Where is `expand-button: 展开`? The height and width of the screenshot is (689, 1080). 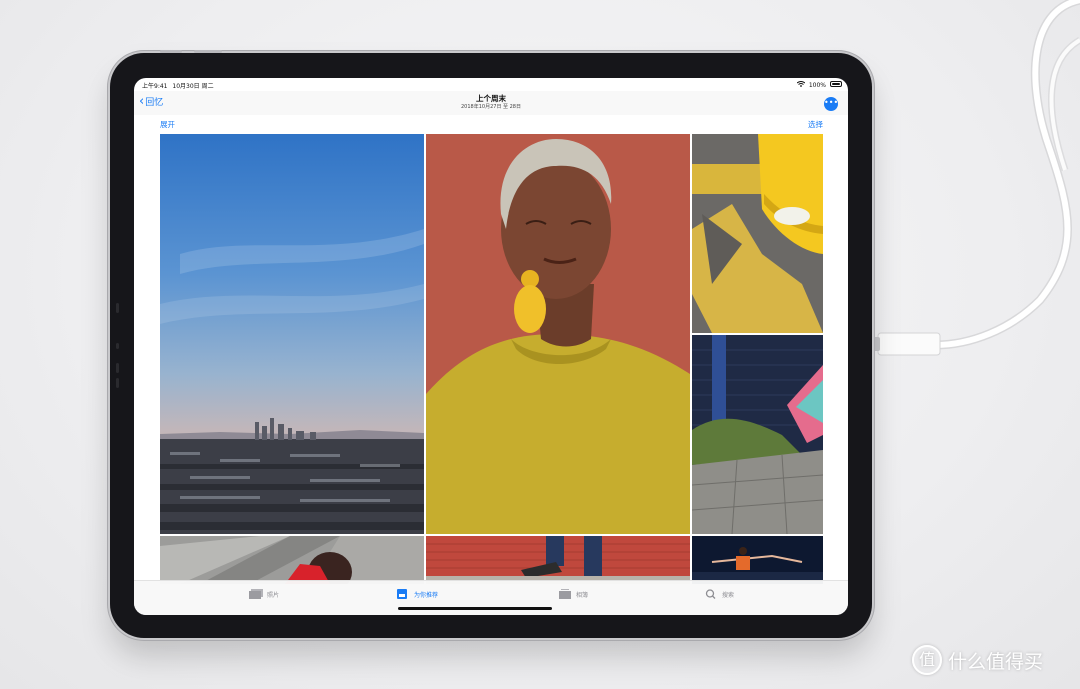 expand-button: 展开 is located at coordinates (167, 124).